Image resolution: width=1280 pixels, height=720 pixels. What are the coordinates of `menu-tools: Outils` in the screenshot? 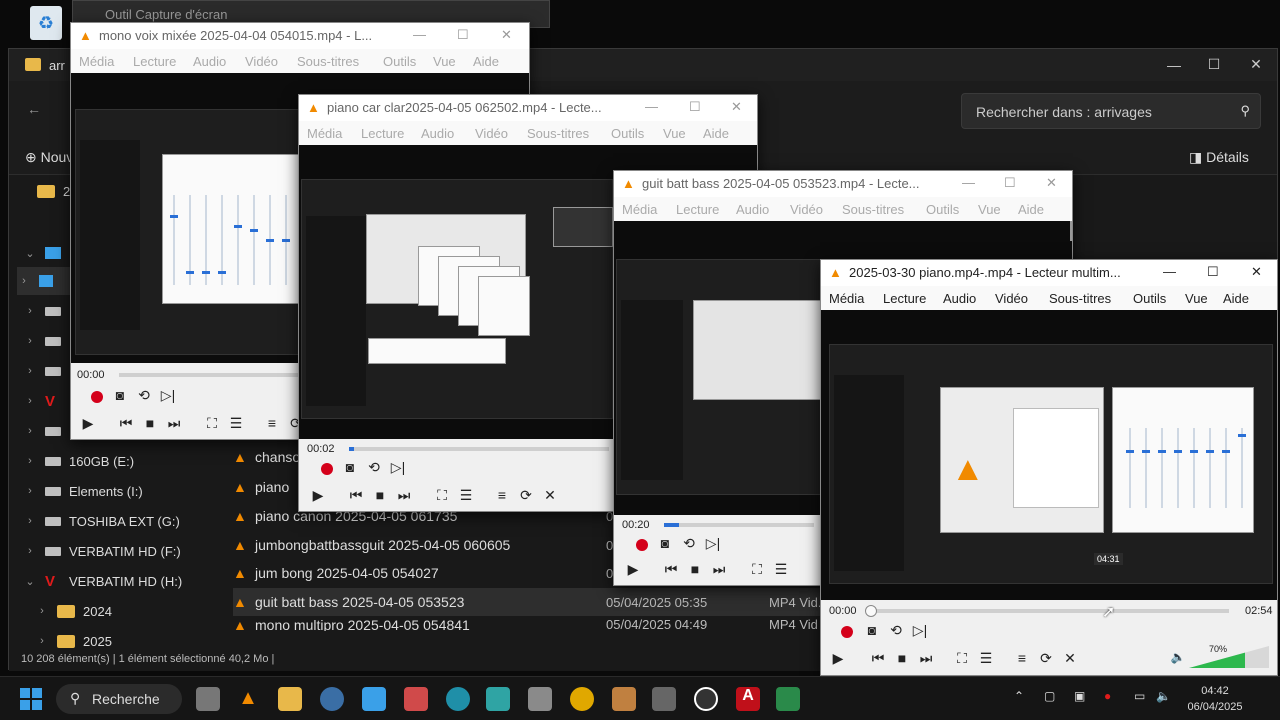 It's located at (1149, 298).